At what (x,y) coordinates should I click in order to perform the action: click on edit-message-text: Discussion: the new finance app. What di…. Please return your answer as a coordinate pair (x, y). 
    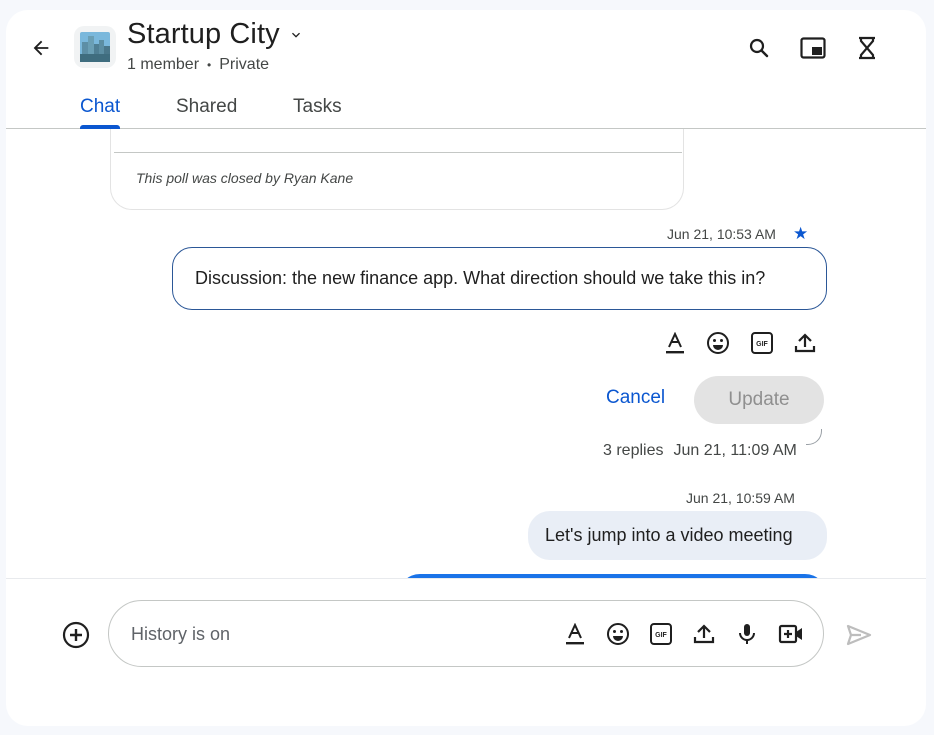
    Looking at the image, I should click on (480, 278).